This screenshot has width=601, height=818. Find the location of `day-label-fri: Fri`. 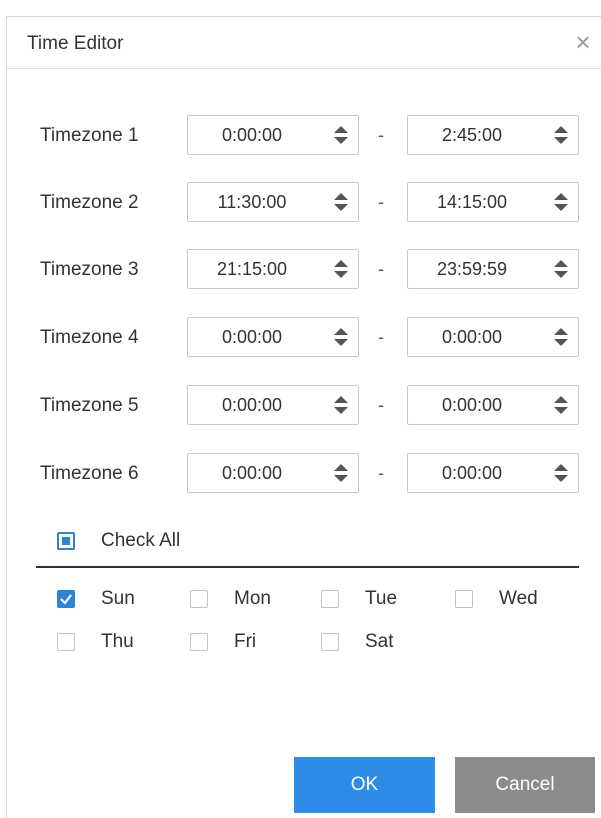

day-label-fri: Fri is located at coordinates (245, 641).